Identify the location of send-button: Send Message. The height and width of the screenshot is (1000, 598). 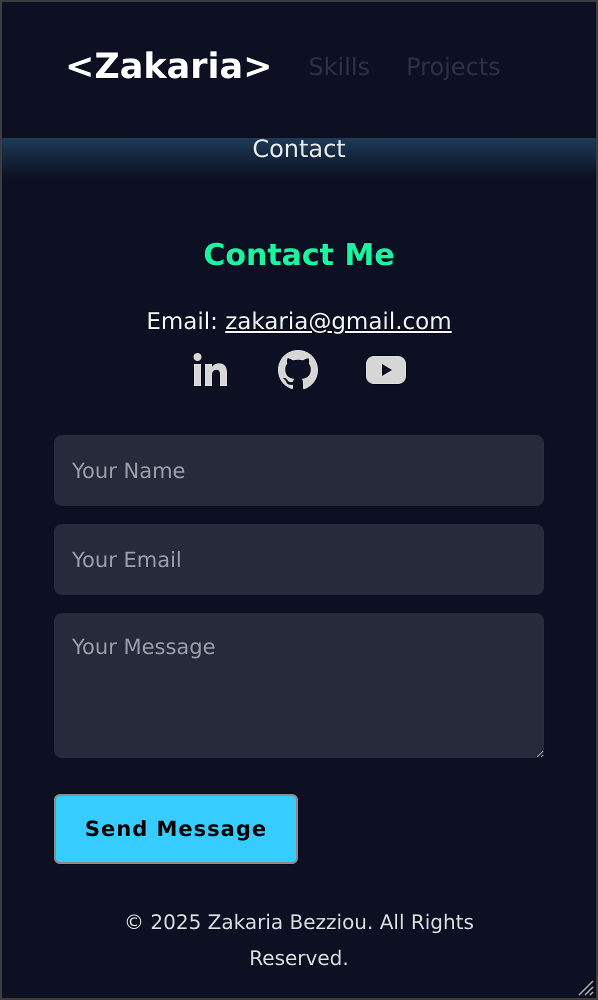
(176, 829).